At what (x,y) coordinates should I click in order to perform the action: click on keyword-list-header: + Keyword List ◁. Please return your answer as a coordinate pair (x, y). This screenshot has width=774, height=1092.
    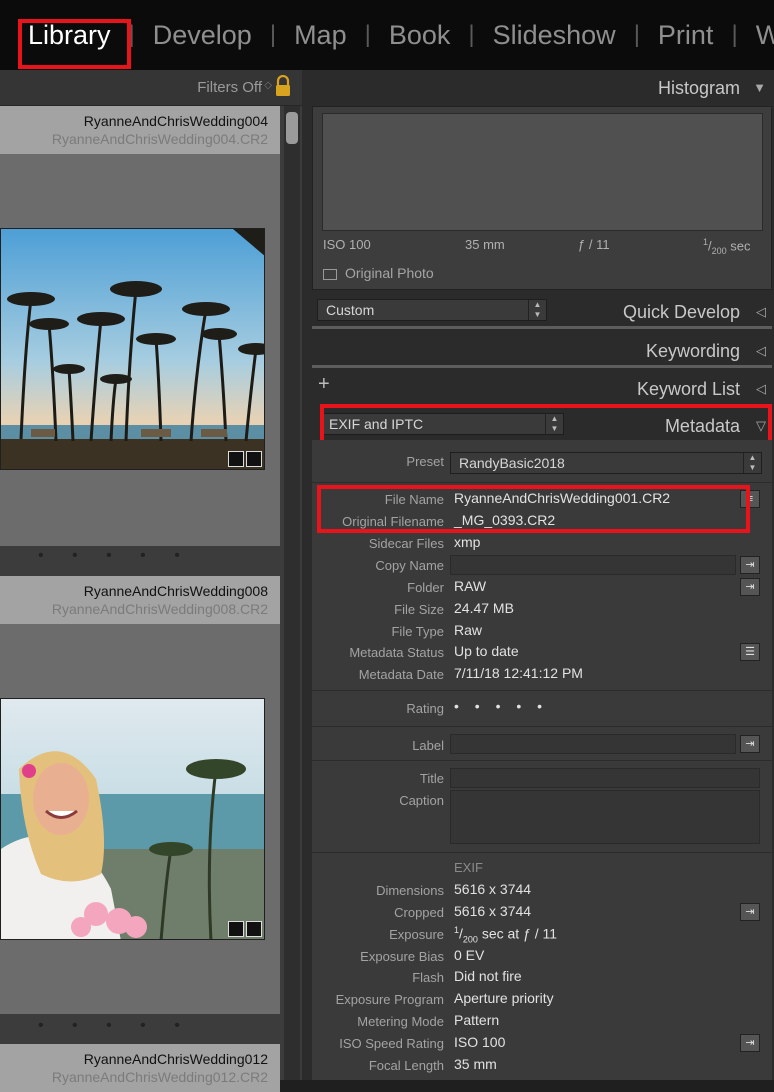
    Looking at the image, I should click on (543, 390).